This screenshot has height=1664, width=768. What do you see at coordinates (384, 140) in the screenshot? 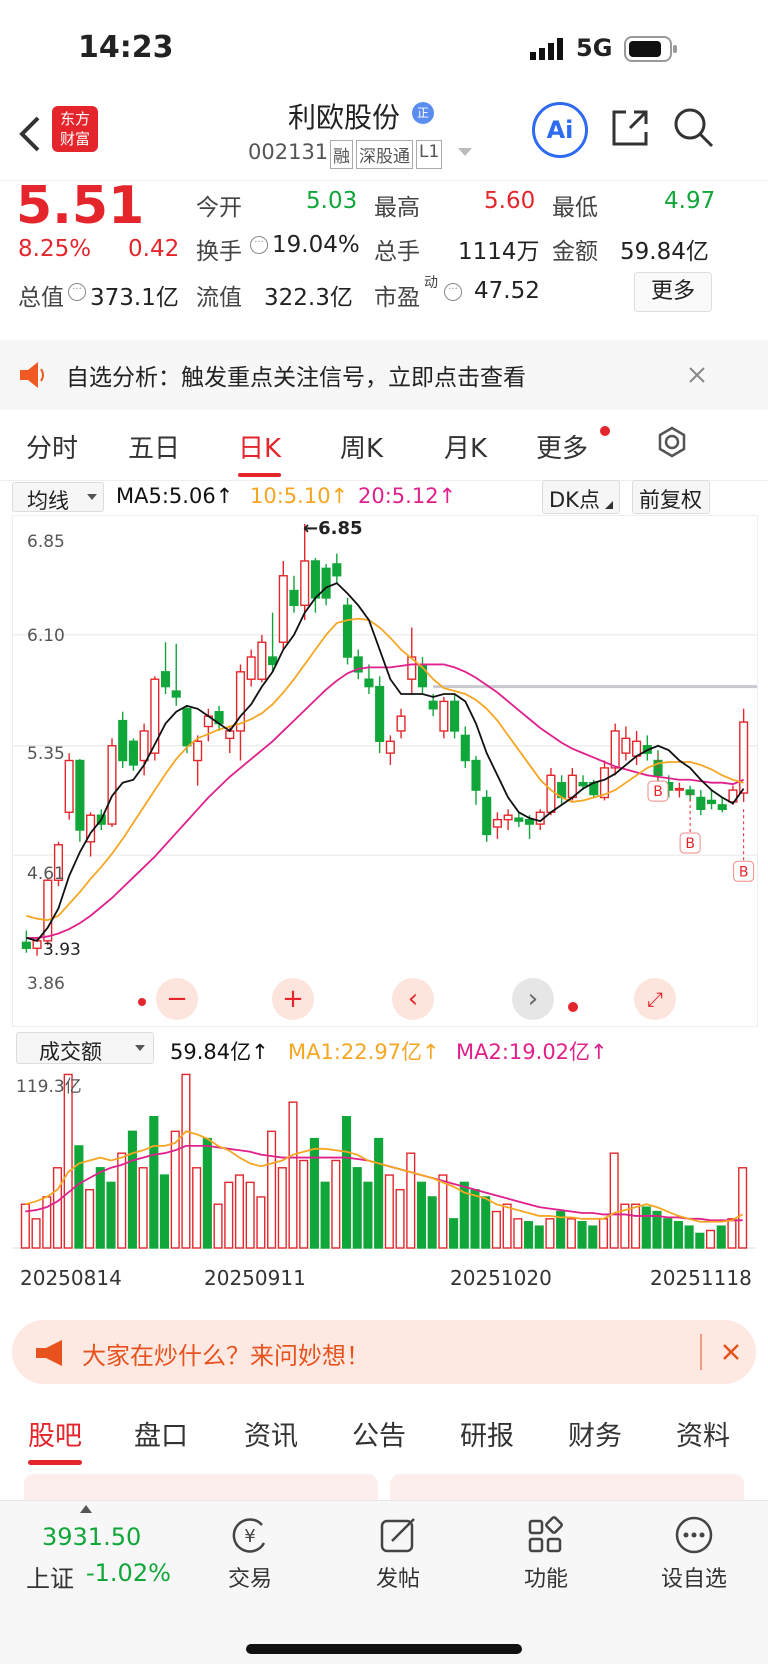
I see `stock-header: 东方 财富 利欧股份 正 002131 融 深股通 L1 Ai` at bounding box center [384, 140].